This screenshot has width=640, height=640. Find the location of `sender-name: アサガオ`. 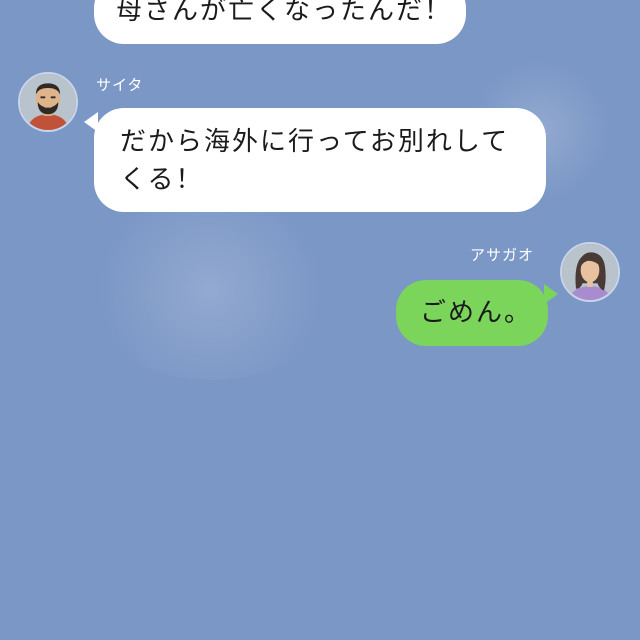

sender-name: アサガオ is located at coordinates (502, 255).